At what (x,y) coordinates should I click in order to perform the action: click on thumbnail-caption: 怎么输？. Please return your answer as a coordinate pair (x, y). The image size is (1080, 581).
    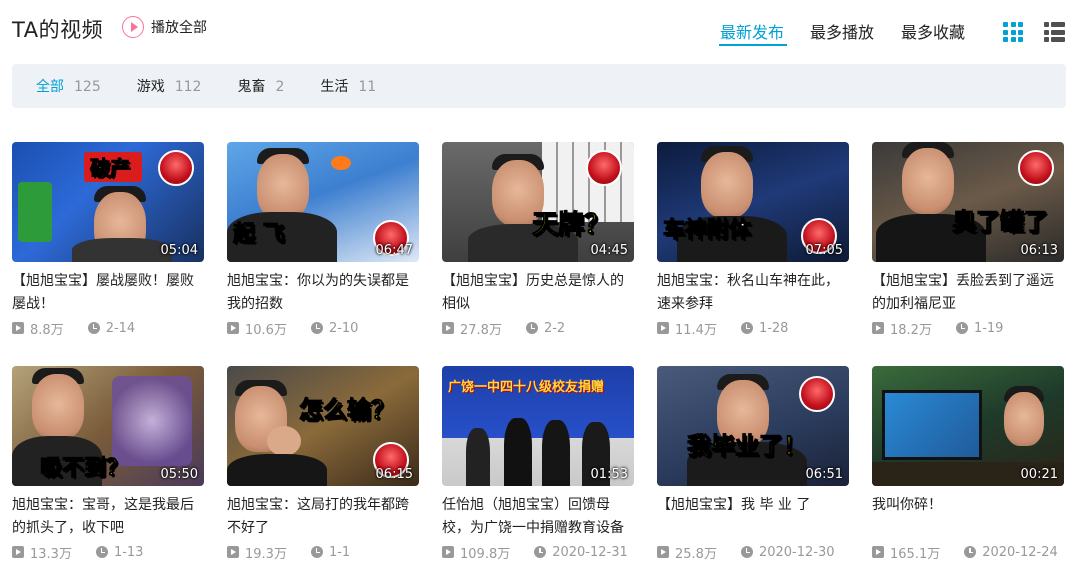
    Looking at the image, I should click on (347, 410).